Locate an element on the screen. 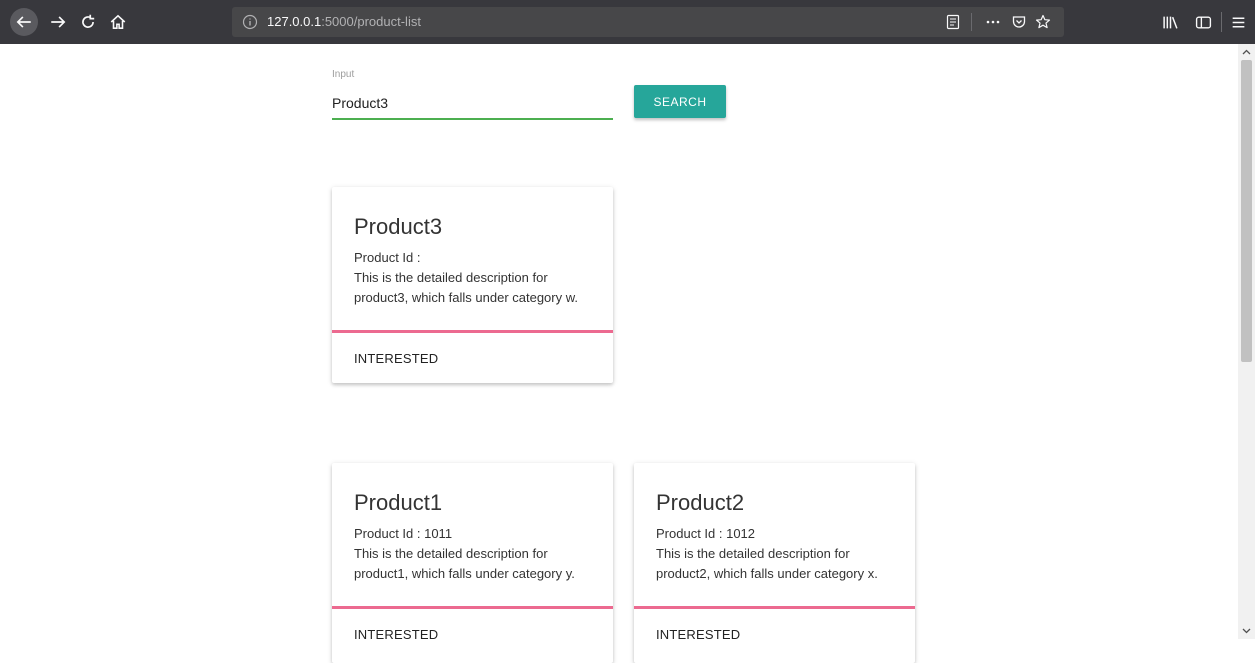 This screenshot has height=663, width=1255. star-icon is located at coordinates (1043, 21).